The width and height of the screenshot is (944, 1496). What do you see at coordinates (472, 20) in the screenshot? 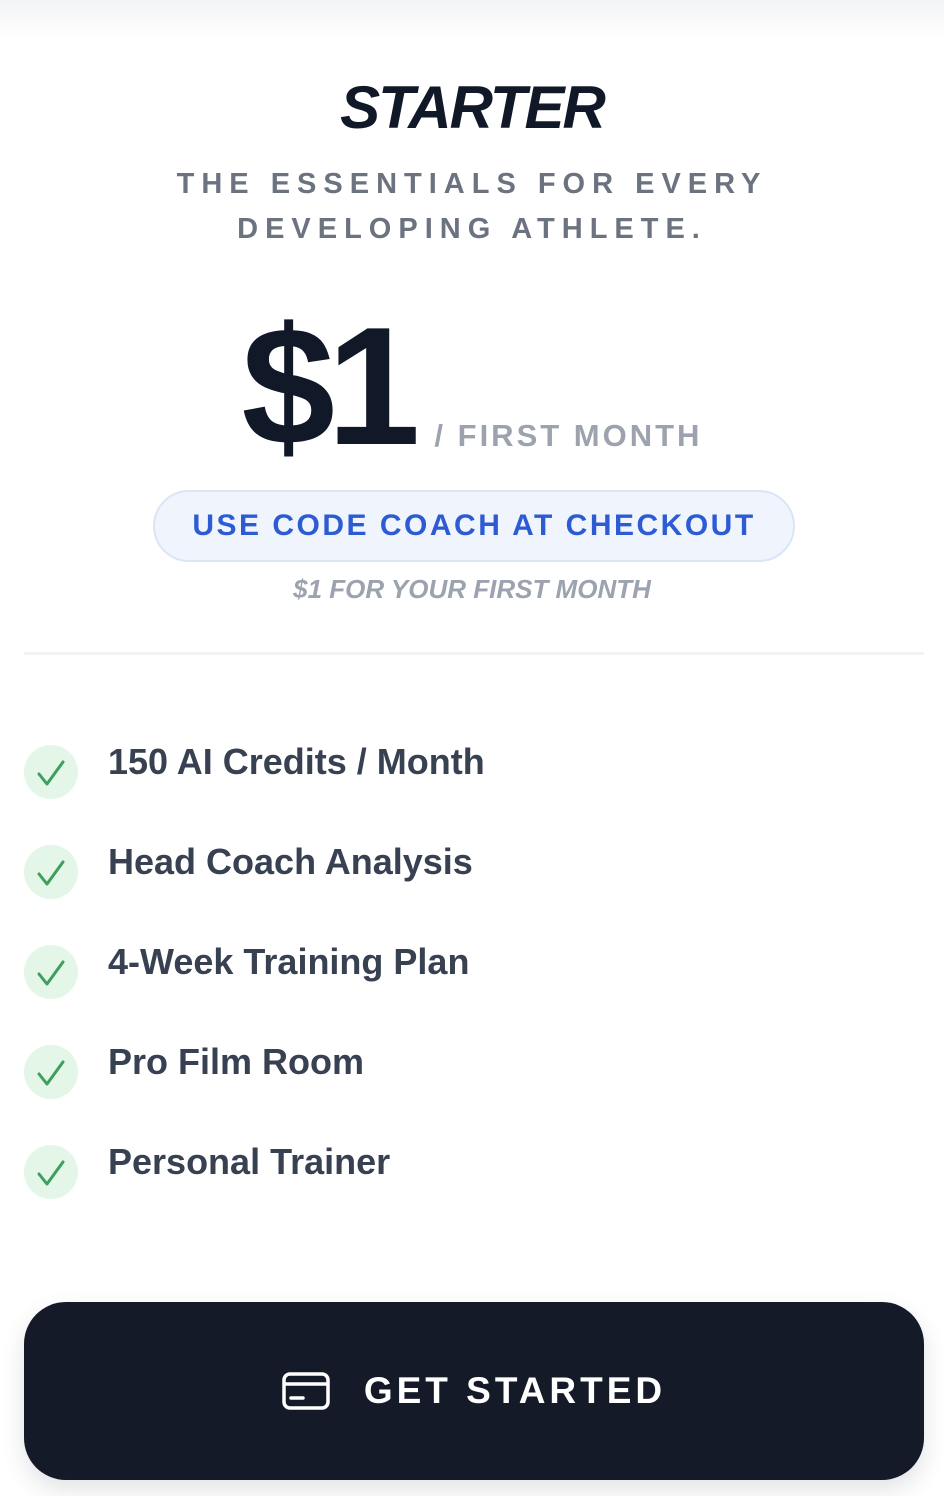
I see `top-fade` at bounding box center [472, 20].